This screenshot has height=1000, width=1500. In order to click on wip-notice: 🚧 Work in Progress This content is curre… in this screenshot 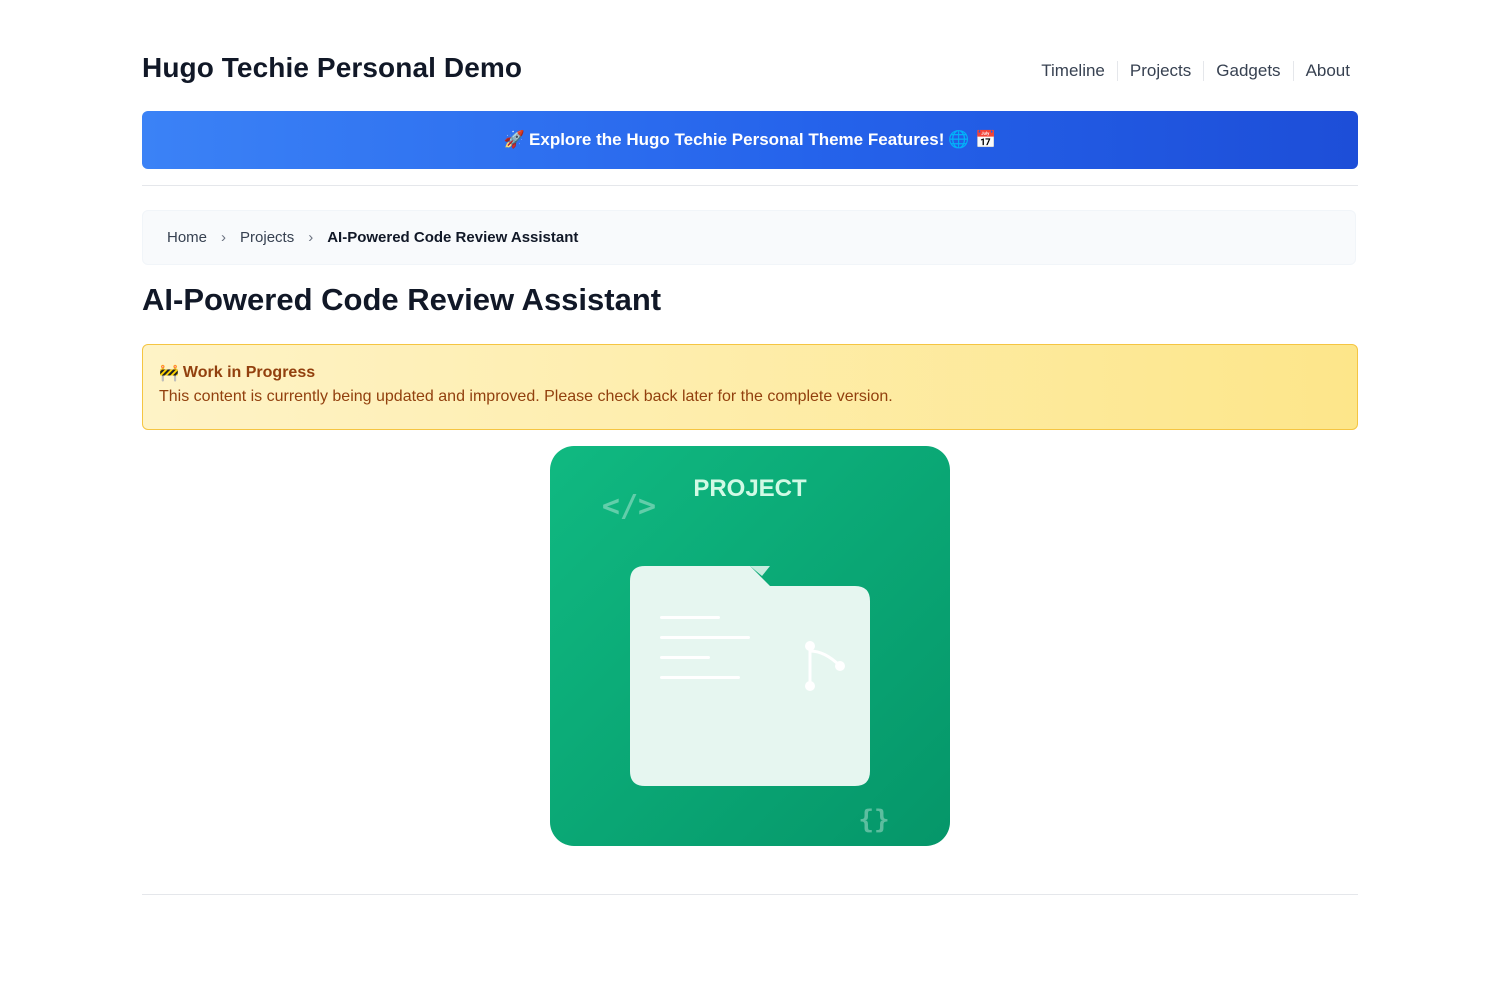, I will do `click(750, 387)`.